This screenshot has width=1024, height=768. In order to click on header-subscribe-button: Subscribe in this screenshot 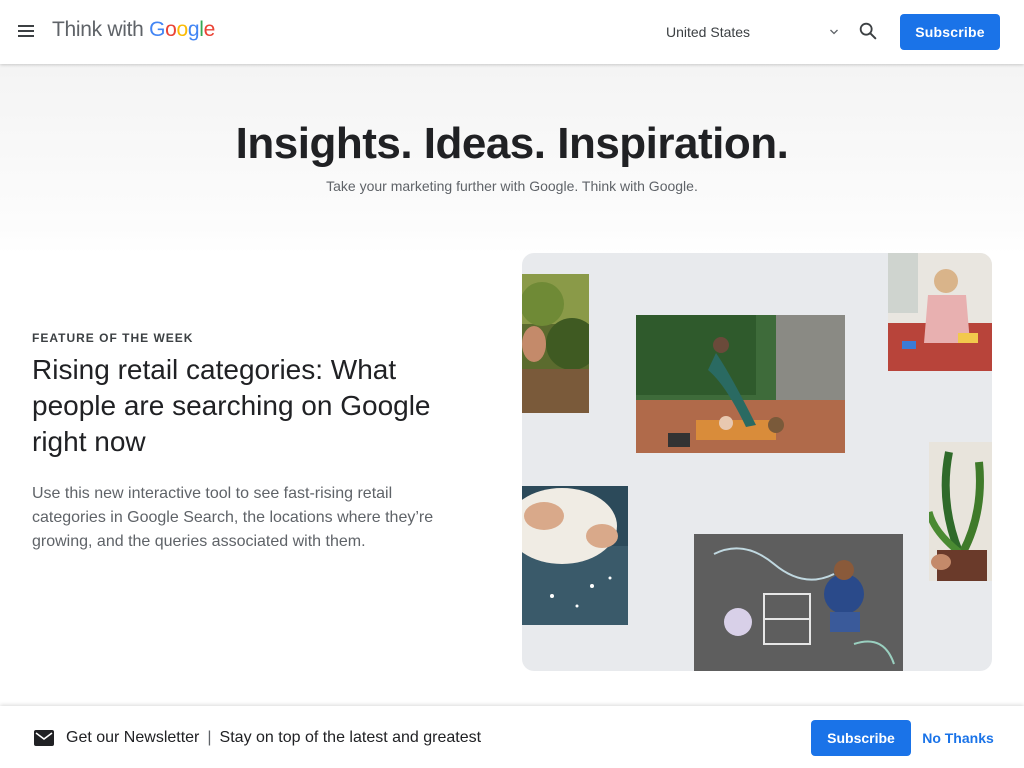, I will do `click(950, 32)`.